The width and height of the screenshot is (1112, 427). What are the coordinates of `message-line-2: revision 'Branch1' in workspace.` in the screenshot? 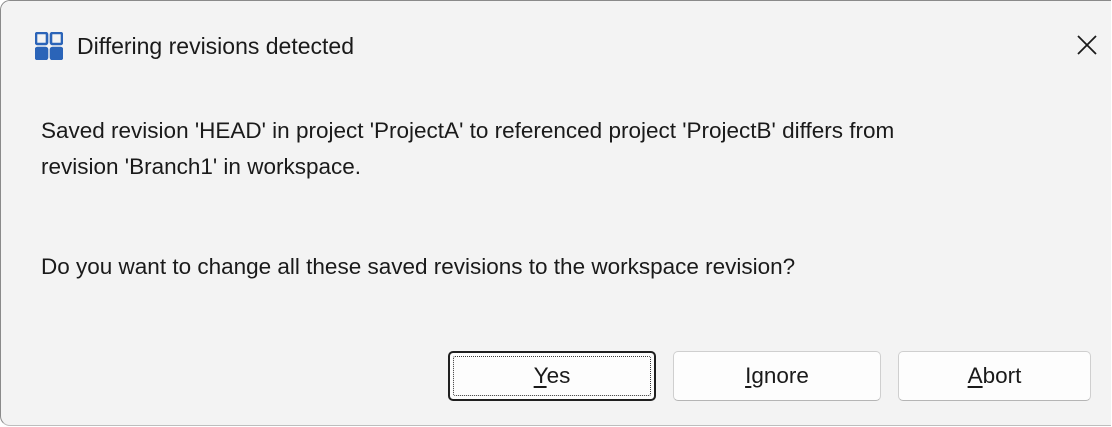 It's located at (201, 166).